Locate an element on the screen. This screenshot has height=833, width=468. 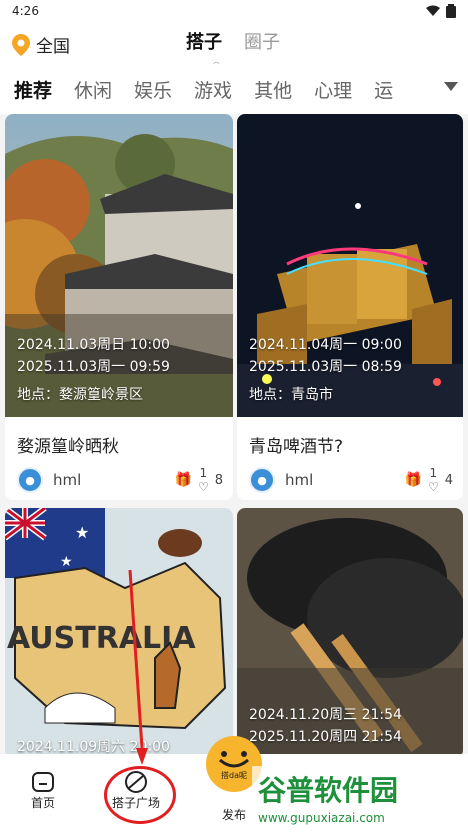
home-icon is located at coordinates (43, 782).